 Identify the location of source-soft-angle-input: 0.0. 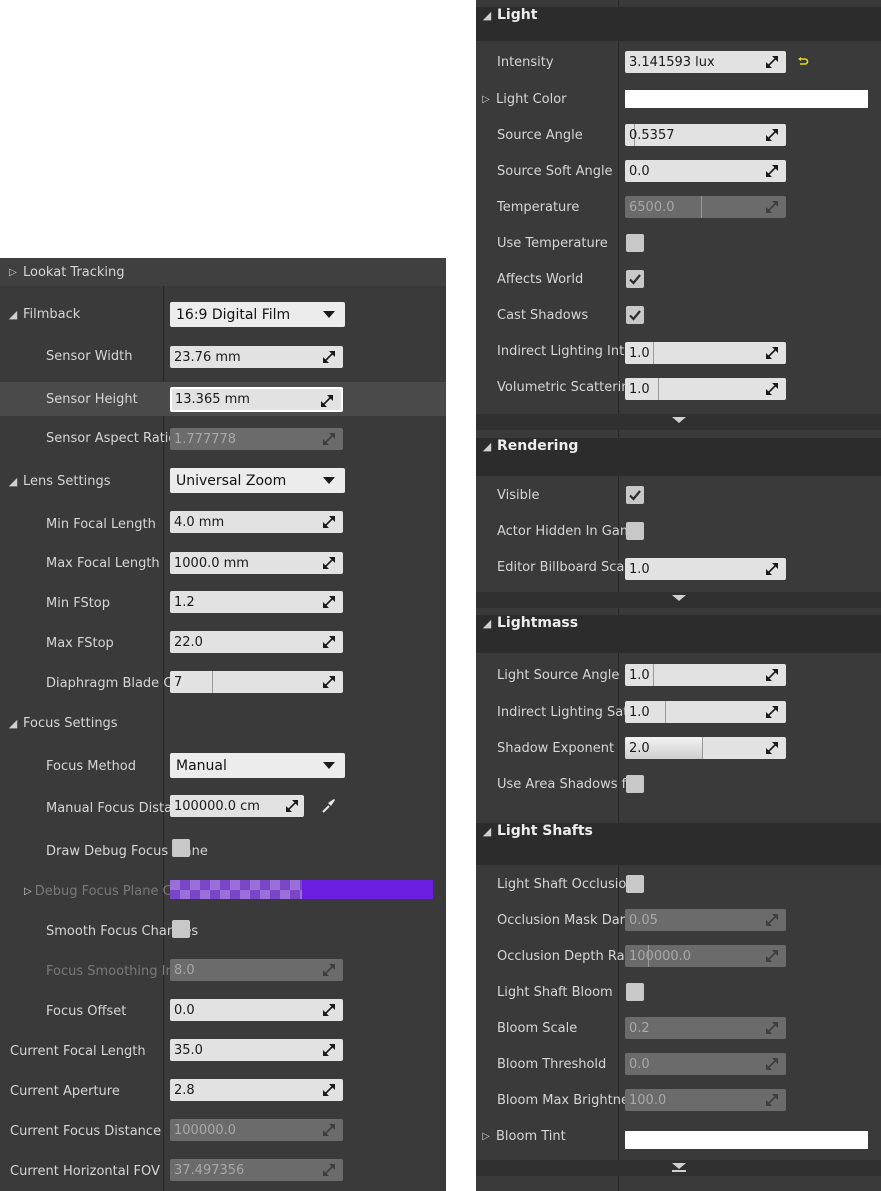
(705, 171).